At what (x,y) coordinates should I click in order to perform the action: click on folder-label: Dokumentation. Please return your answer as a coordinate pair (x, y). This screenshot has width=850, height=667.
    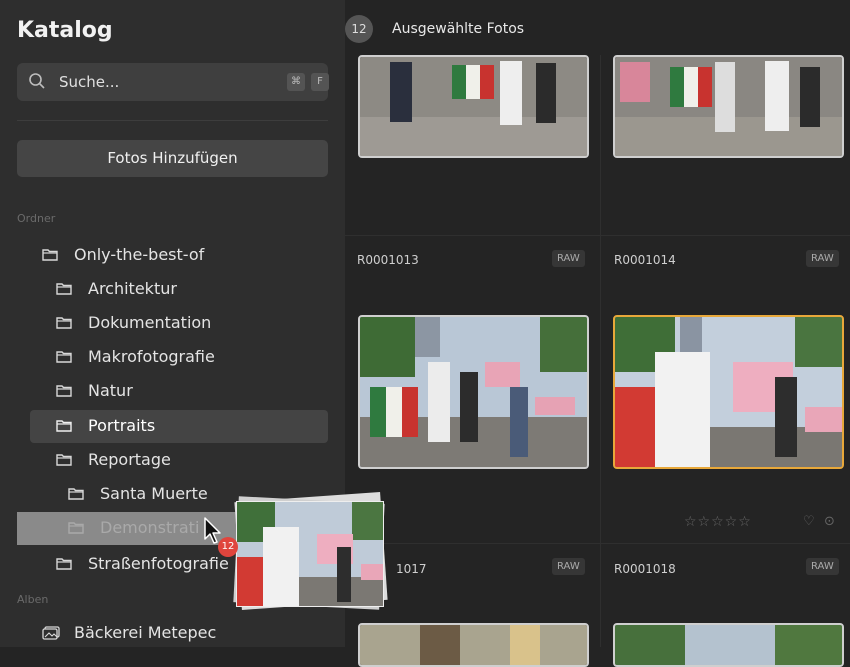
    Looking at the image, I should click on (150, 322).